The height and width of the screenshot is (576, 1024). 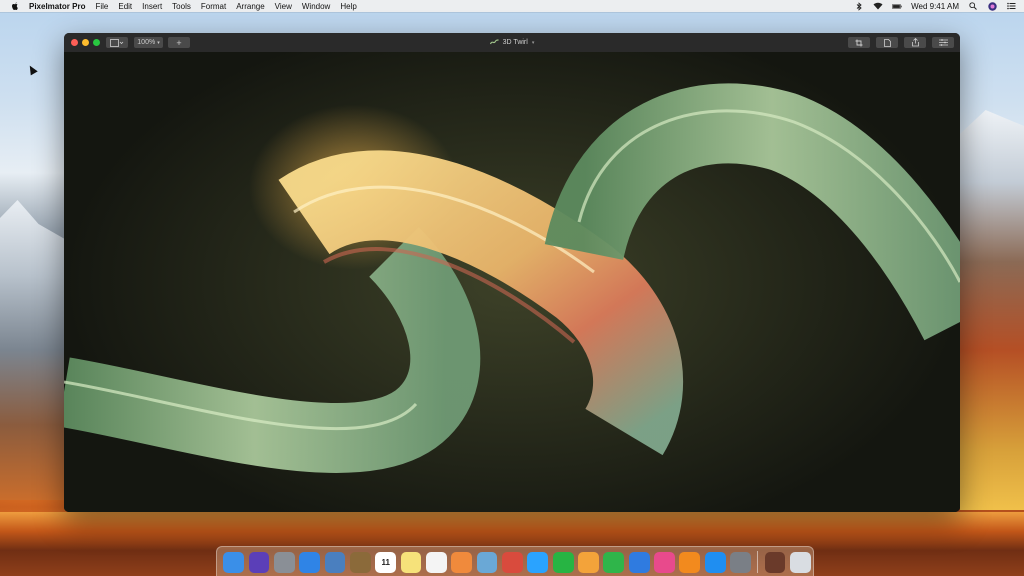 I want to click on trash-icon, so click(x=800, y=562).